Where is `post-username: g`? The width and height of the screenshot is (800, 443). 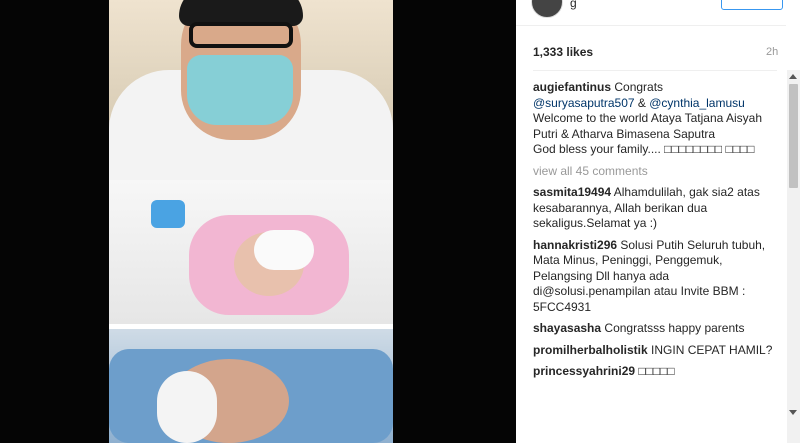 post-username: g is located at coordinates (573, 5).